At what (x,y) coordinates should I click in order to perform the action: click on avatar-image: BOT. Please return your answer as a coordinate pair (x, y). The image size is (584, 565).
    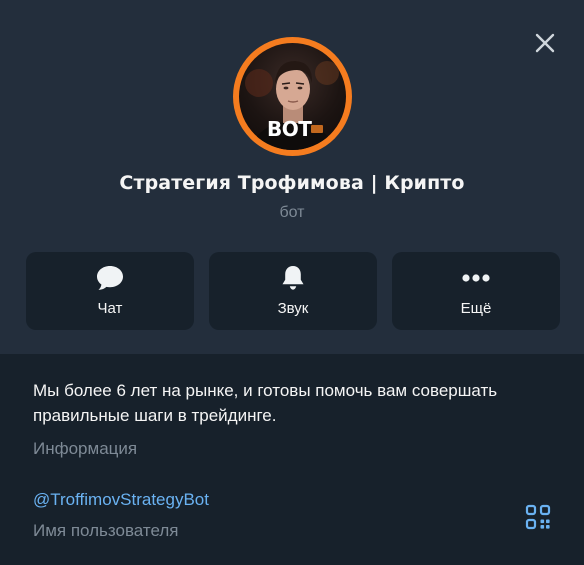
    Looking at the image, I should click on (292, 96).